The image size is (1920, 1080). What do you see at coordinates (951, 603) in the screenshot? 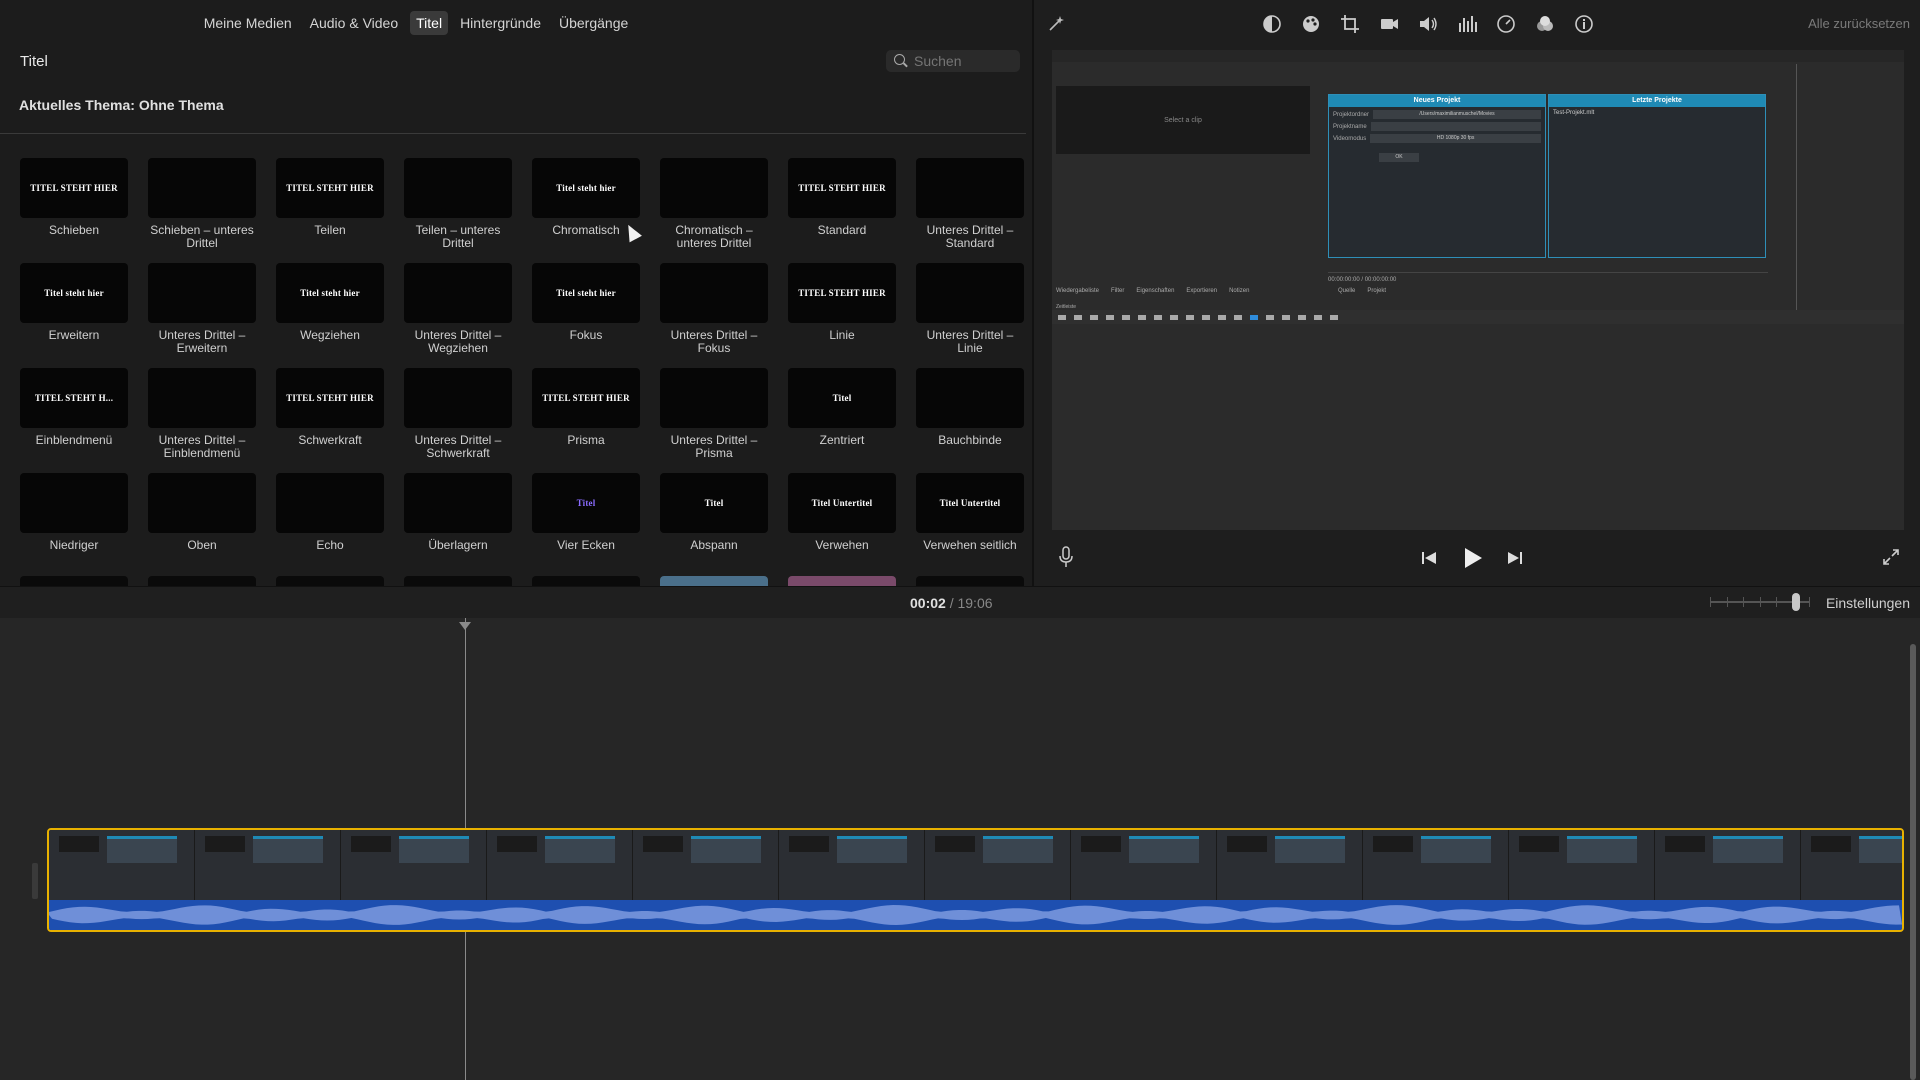
I see `timecode: 00:02 / 19:06` at bounding box center [951, 603].